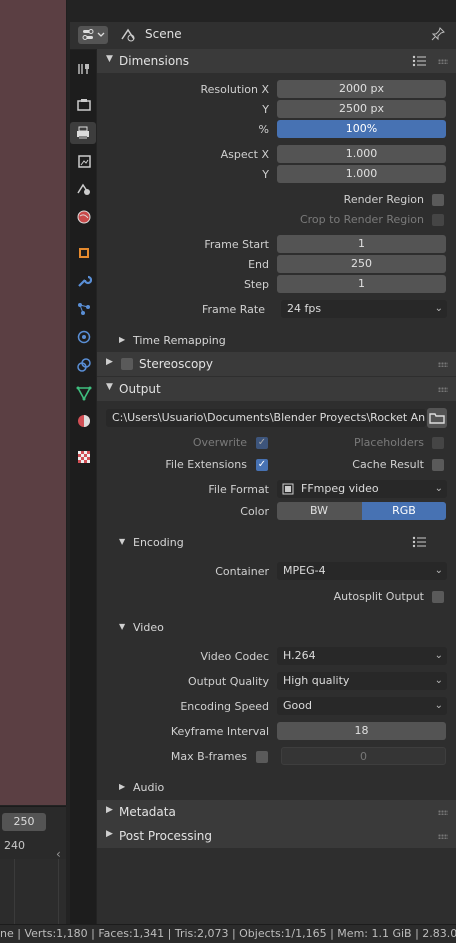  Describe the element at coordinates (299, 655) in the screenshot. I see `video-codec-value: H.264` at that location.